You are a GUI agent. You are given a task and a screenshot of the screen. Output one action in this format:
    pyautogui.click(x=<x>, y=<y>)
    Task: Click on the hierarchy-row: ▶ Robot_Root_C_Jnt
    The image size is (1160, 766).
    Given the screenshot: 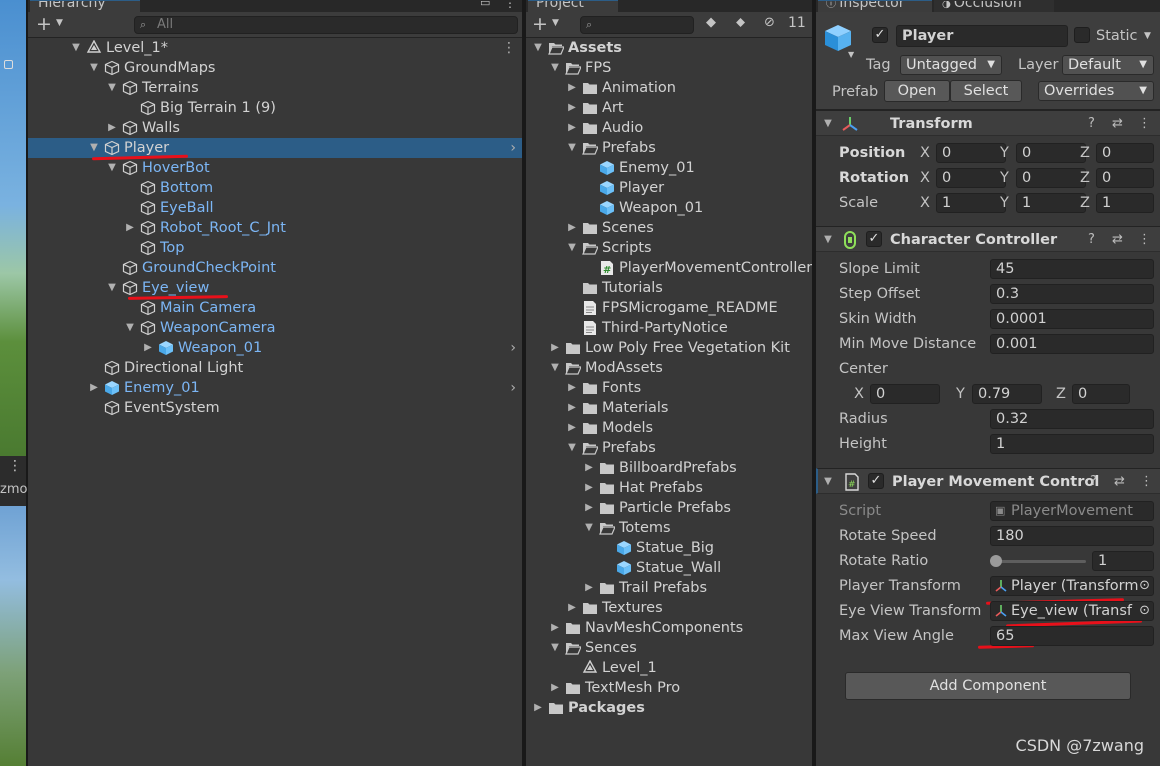 What is the action you would take?
    pyautogui.click(x=275, y=228)
    